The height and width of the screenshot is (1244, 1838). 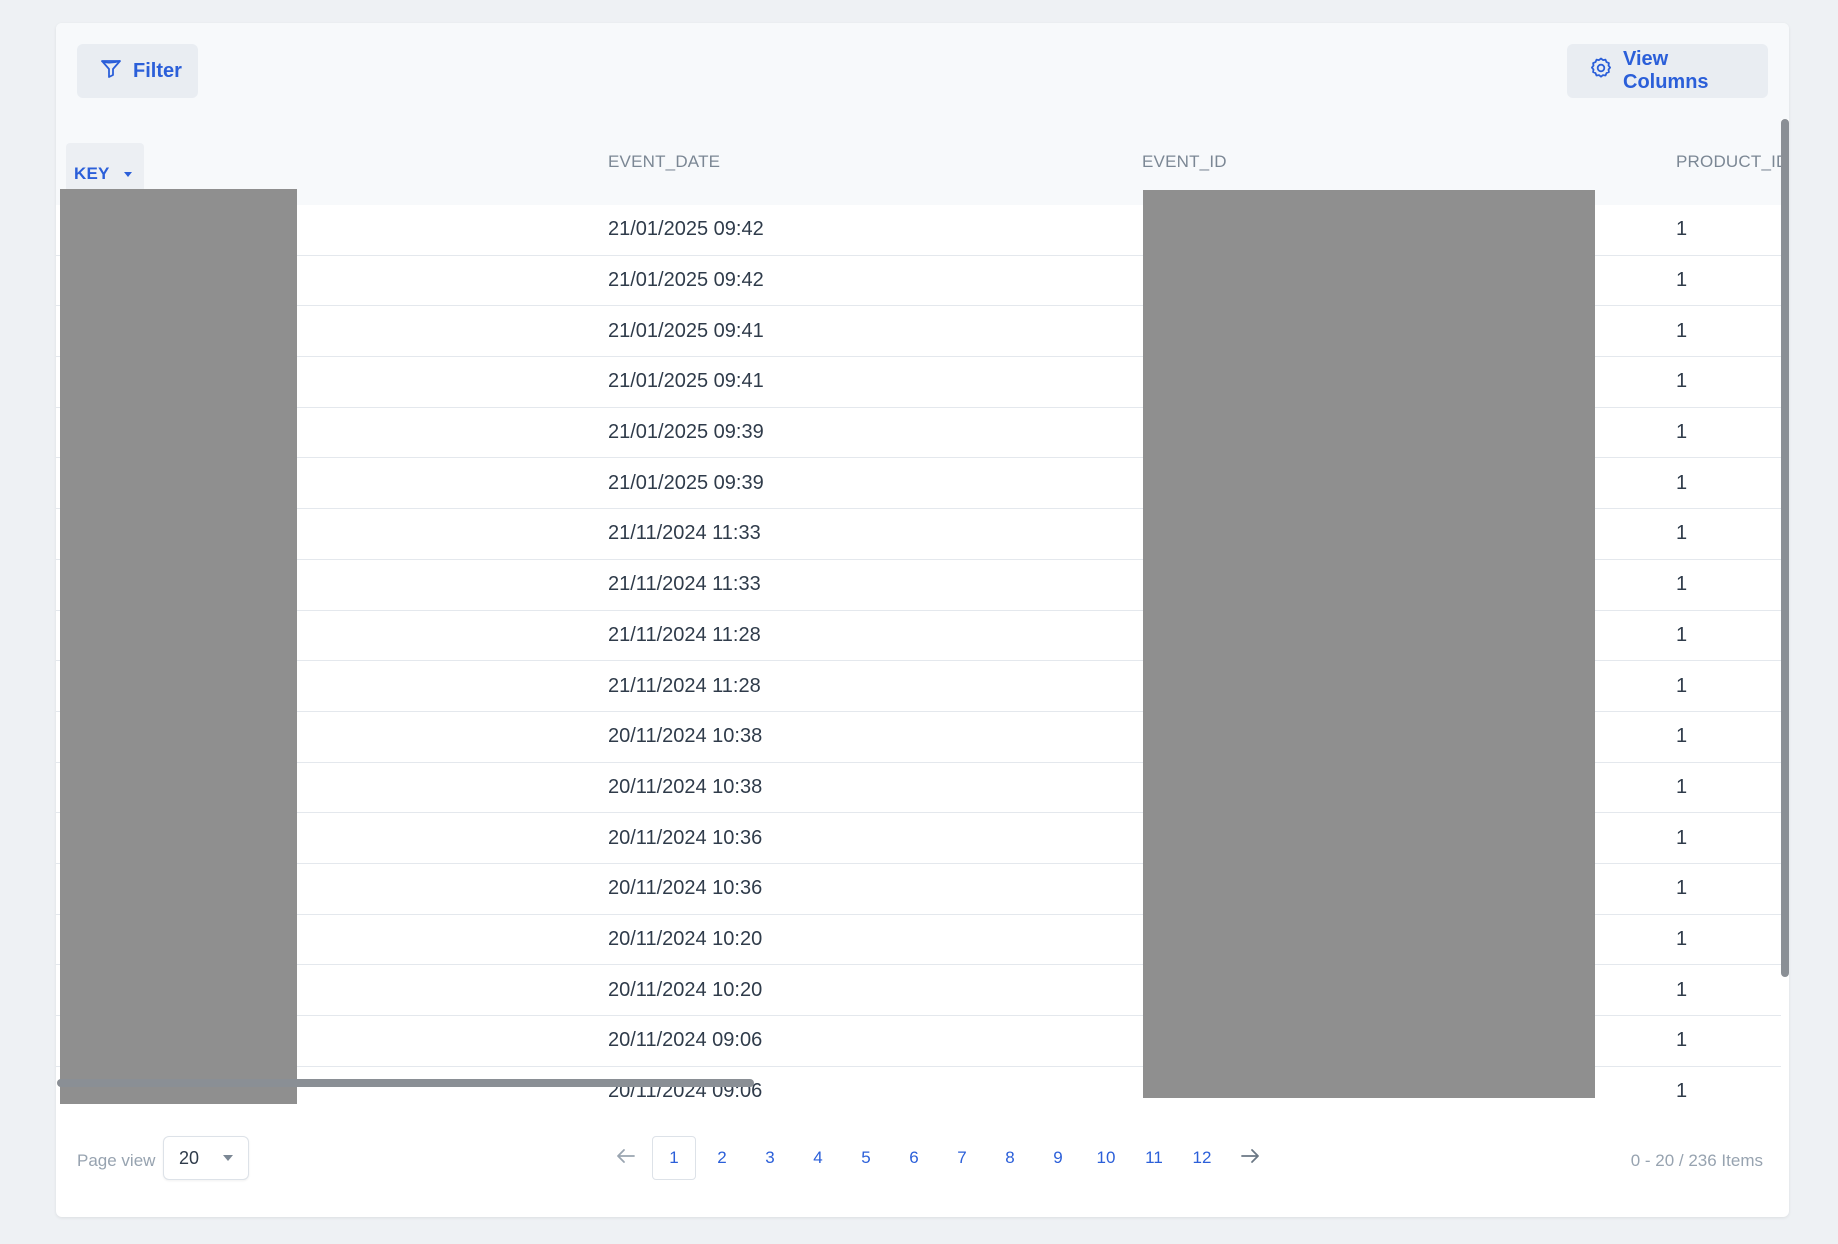 What do you see at coordinates (206, 1158) in the screenshot?
I see `page-size-select: 20` at bounding box center [206, 1158].